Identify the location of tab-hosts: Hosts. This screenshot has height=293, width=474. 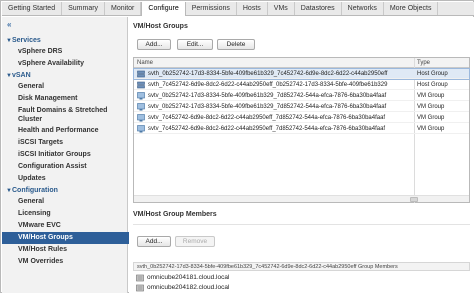
(252, 8).